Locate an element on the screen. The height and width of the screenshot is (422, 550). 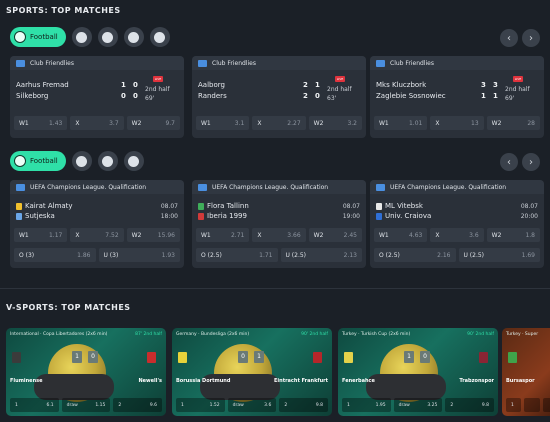
odds-button: W1 4.63 is located at coordinates (401, 235).